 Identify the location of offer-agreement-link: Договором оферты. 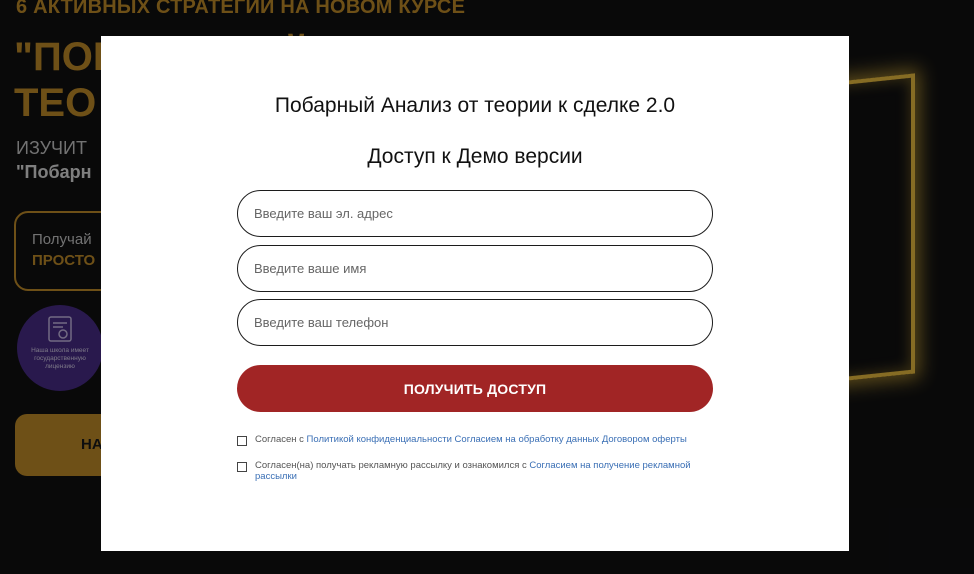
(644, 439).